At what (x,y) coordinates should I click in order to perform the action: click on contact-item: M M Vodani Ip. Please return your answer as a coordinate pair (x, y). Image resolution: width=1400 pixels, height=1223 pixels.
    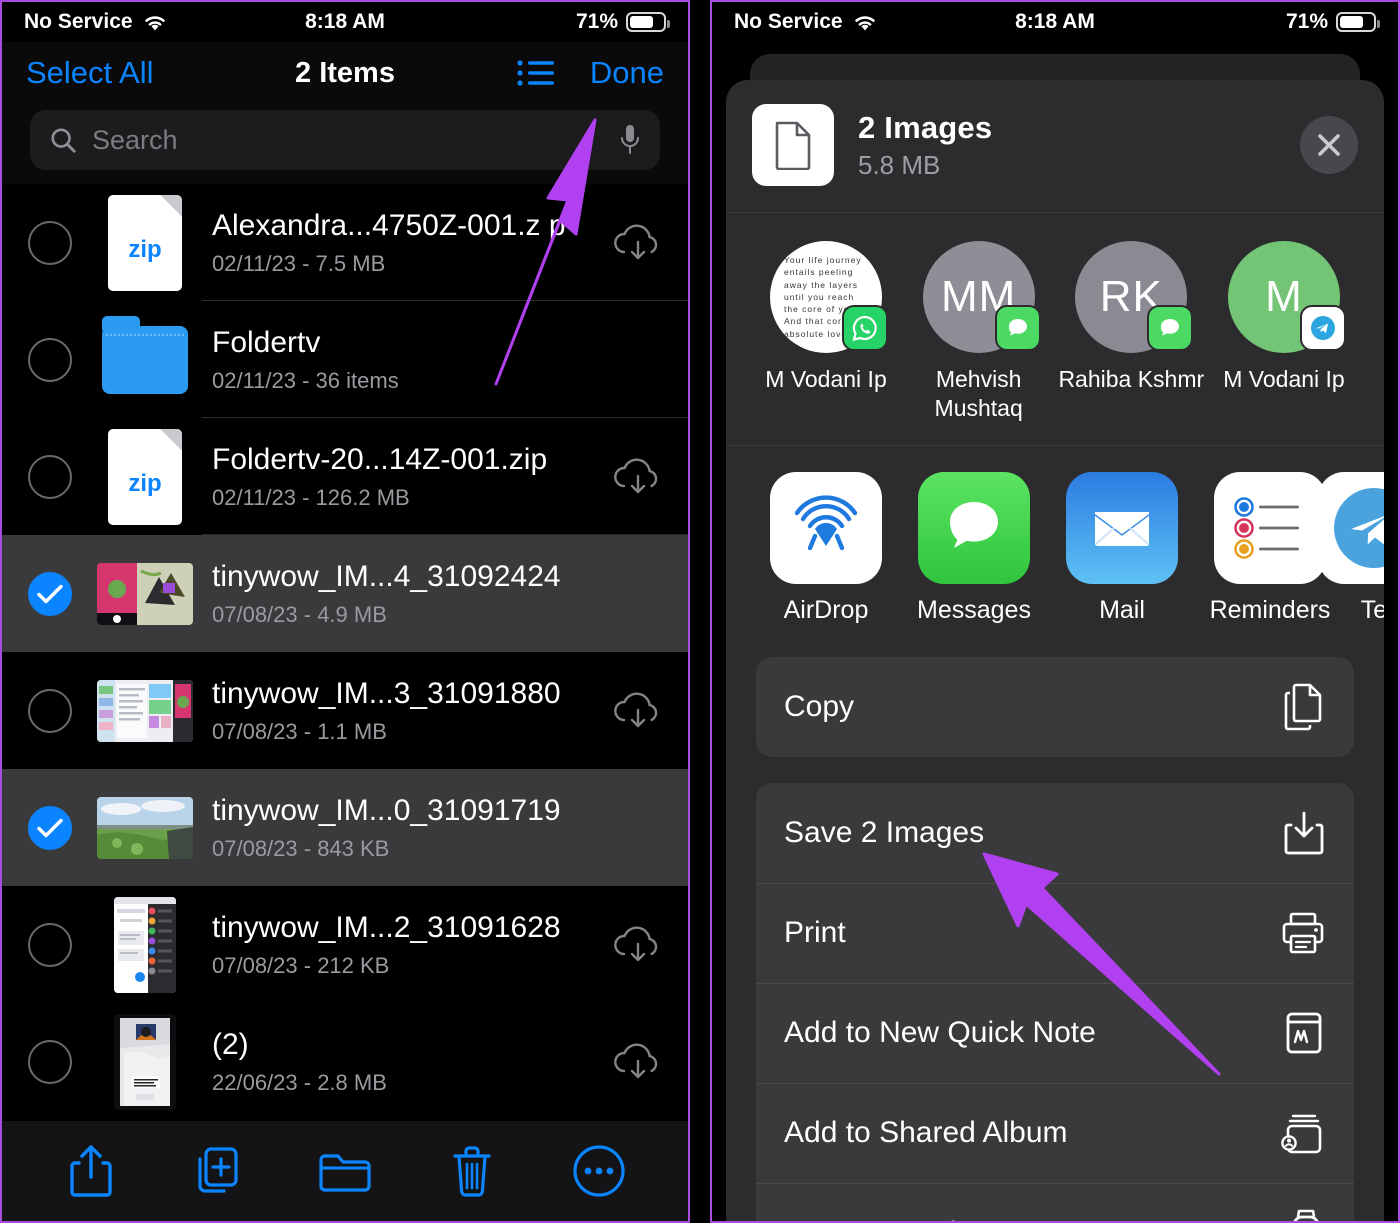
    Looking at the image, I should click on (1284, 332).